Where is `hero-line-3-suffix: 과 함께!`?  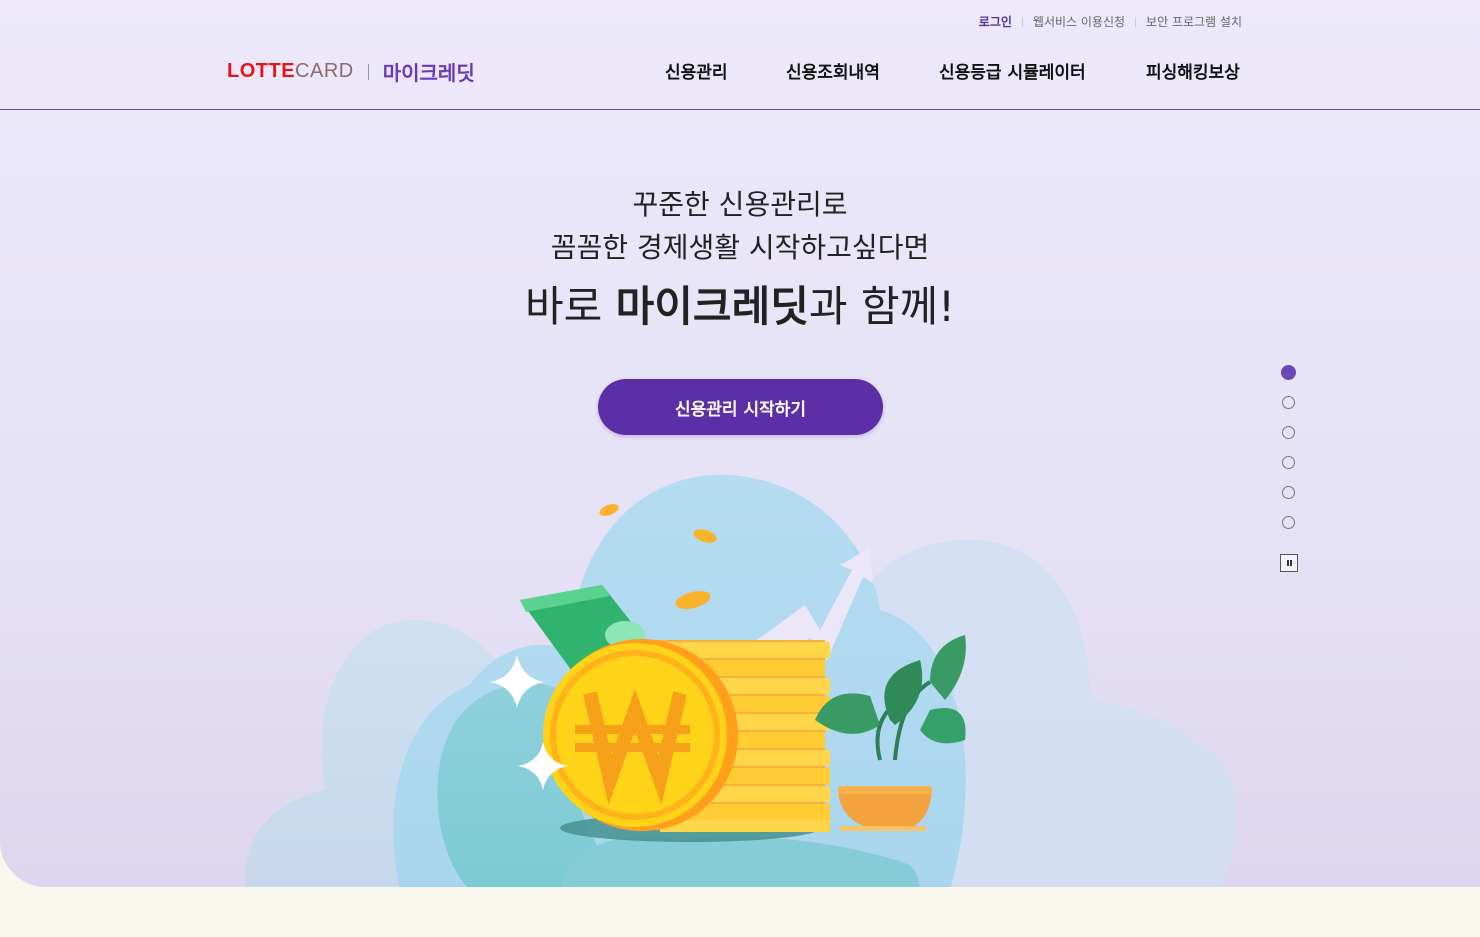 hero-line-3-suffix: 과 함께! is located at coordinates (881, 306).